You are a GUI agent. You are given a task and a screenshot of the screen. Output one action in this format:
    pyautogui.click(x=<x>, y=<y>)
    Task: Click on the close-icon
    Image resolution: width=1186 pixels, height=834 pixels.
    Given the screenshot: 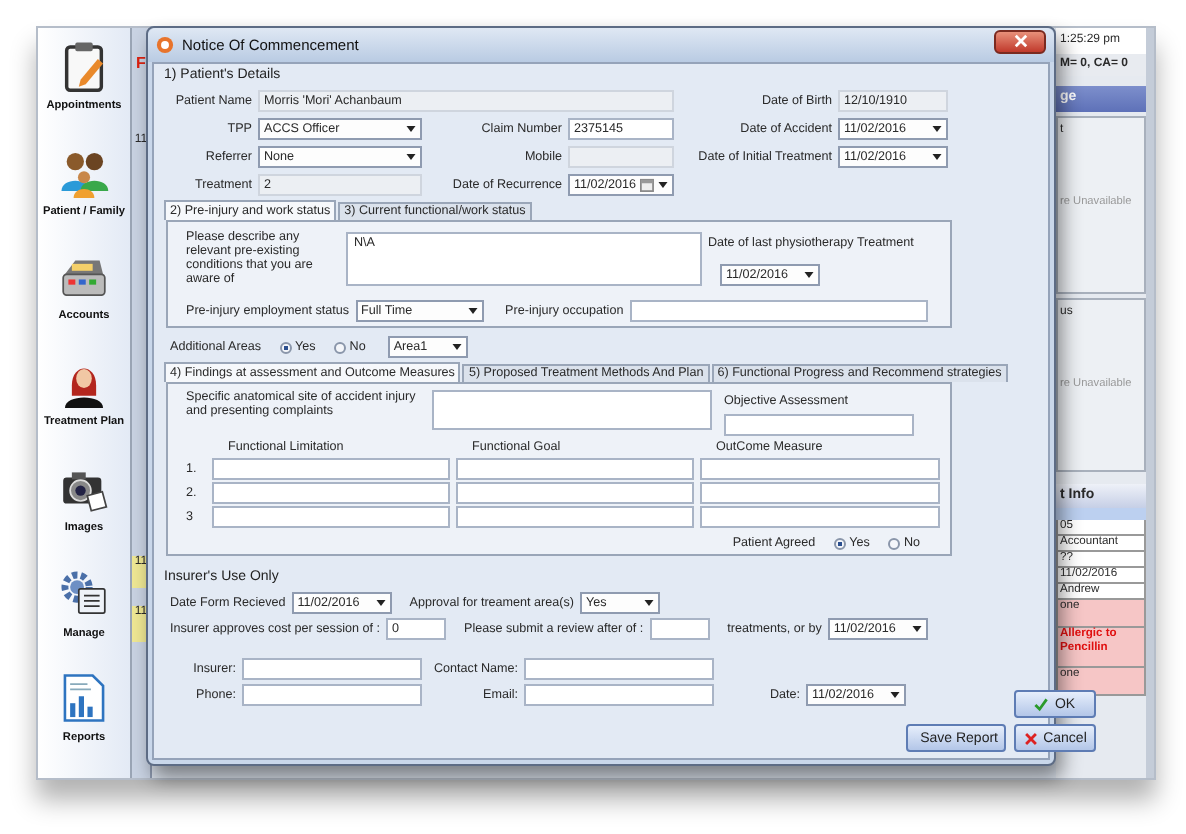 What is the action you would take?
    pyautogui.click(x=1020, y=41)
    